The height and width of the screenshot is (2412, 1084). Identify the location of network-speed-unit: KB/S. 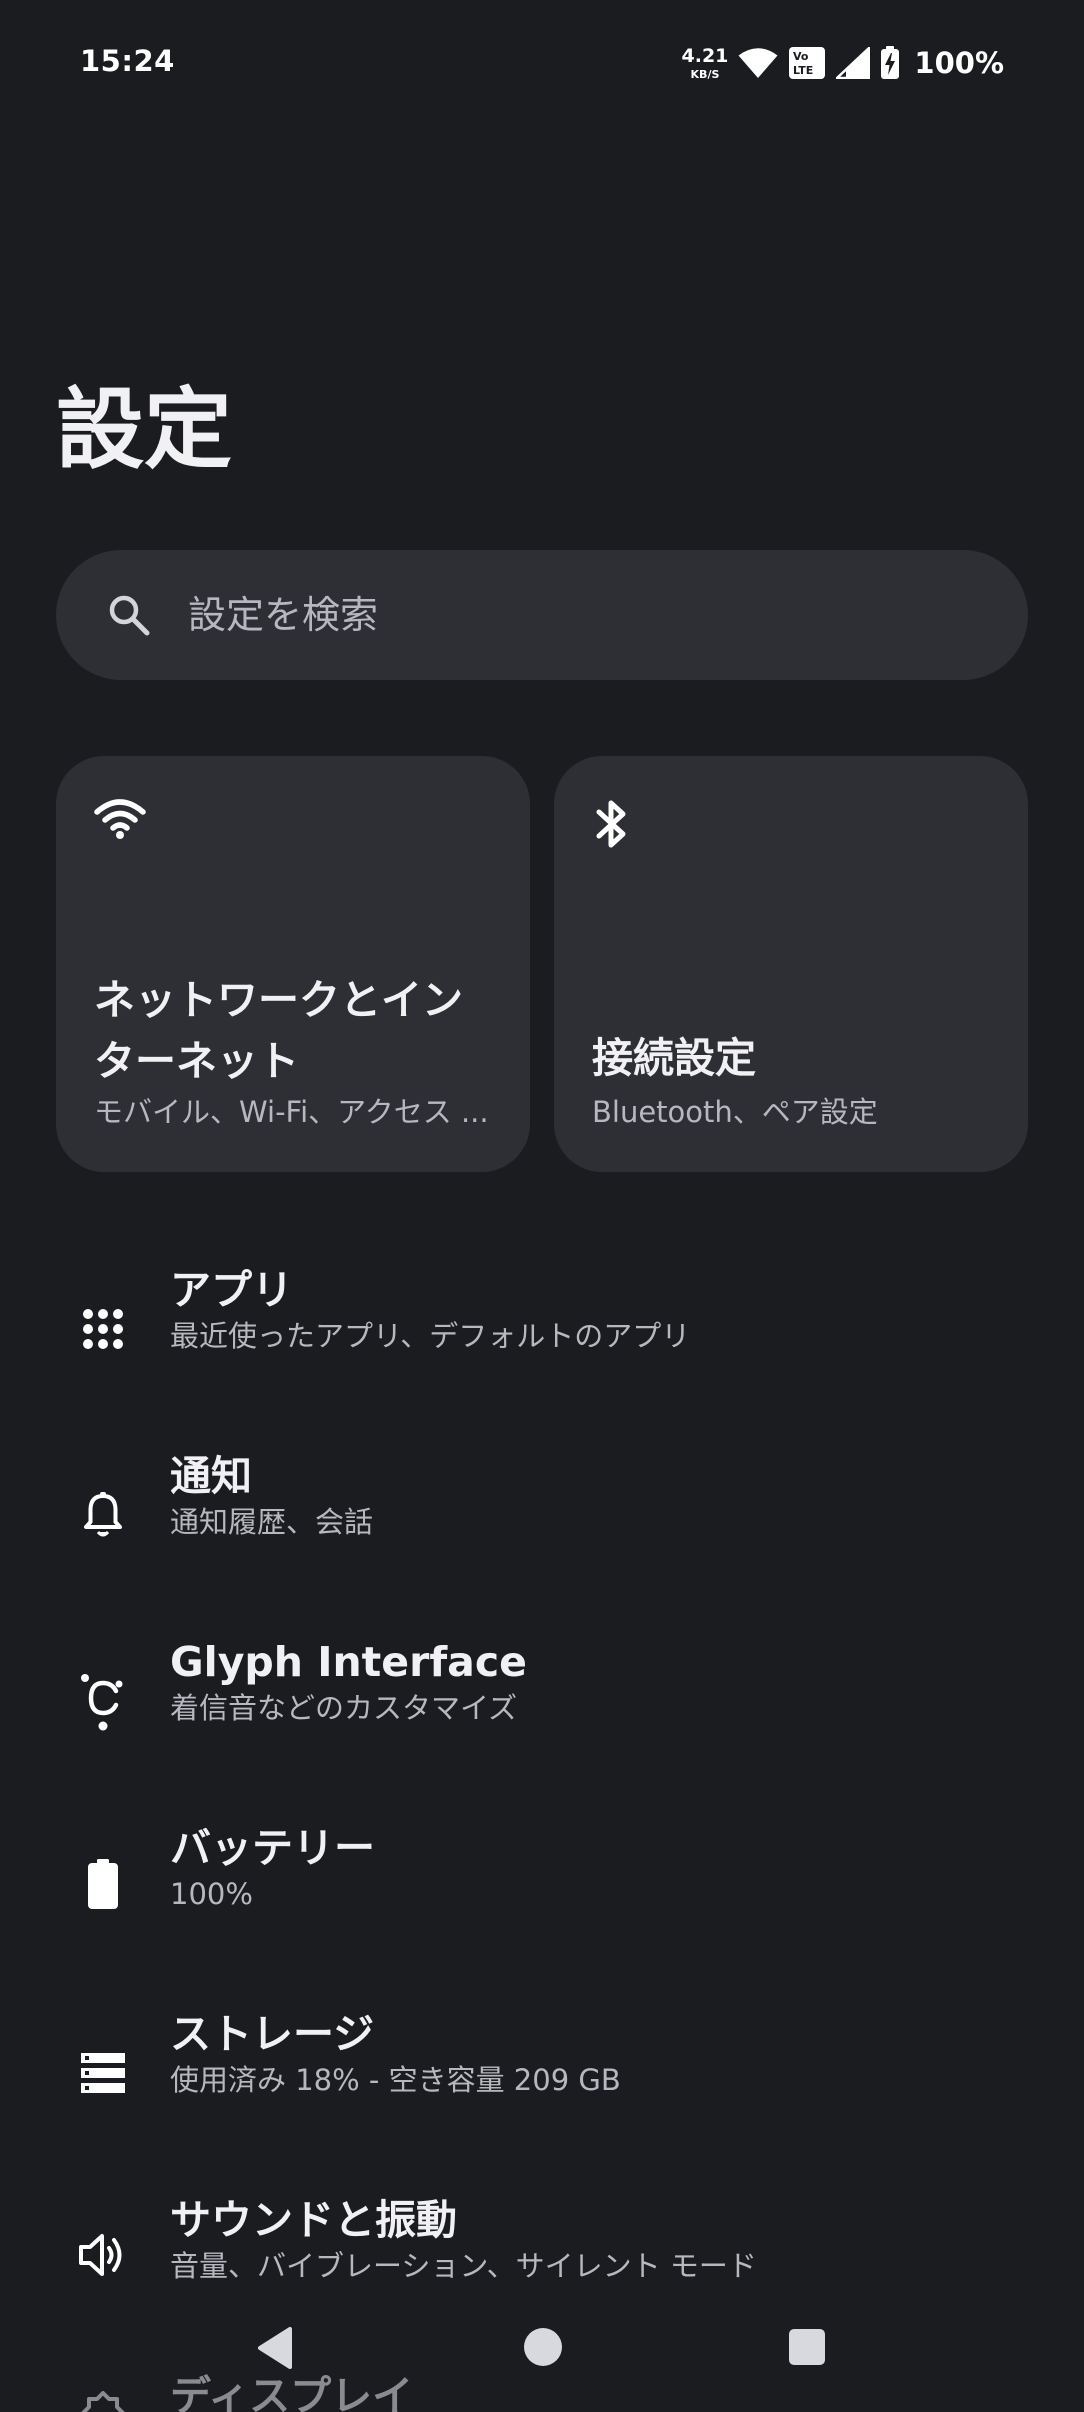
(705, 74).